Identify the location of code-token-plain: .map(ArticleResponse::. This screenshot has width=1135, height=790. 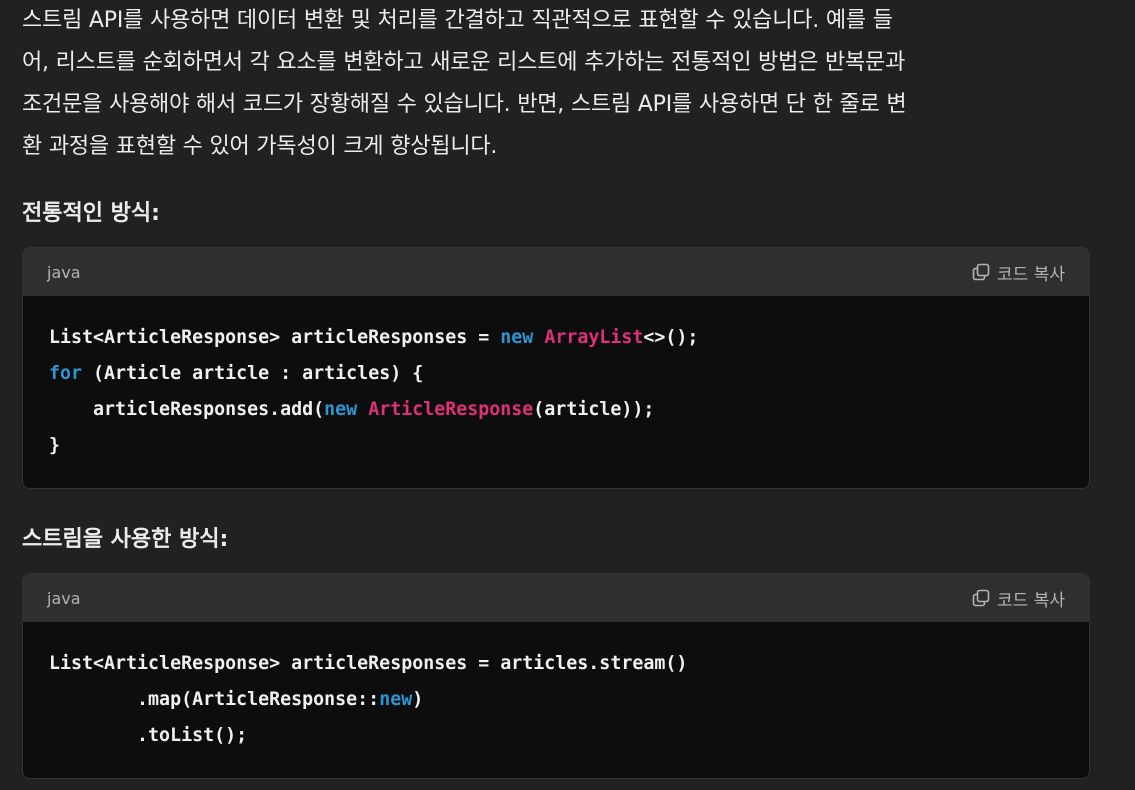
(214, 699).